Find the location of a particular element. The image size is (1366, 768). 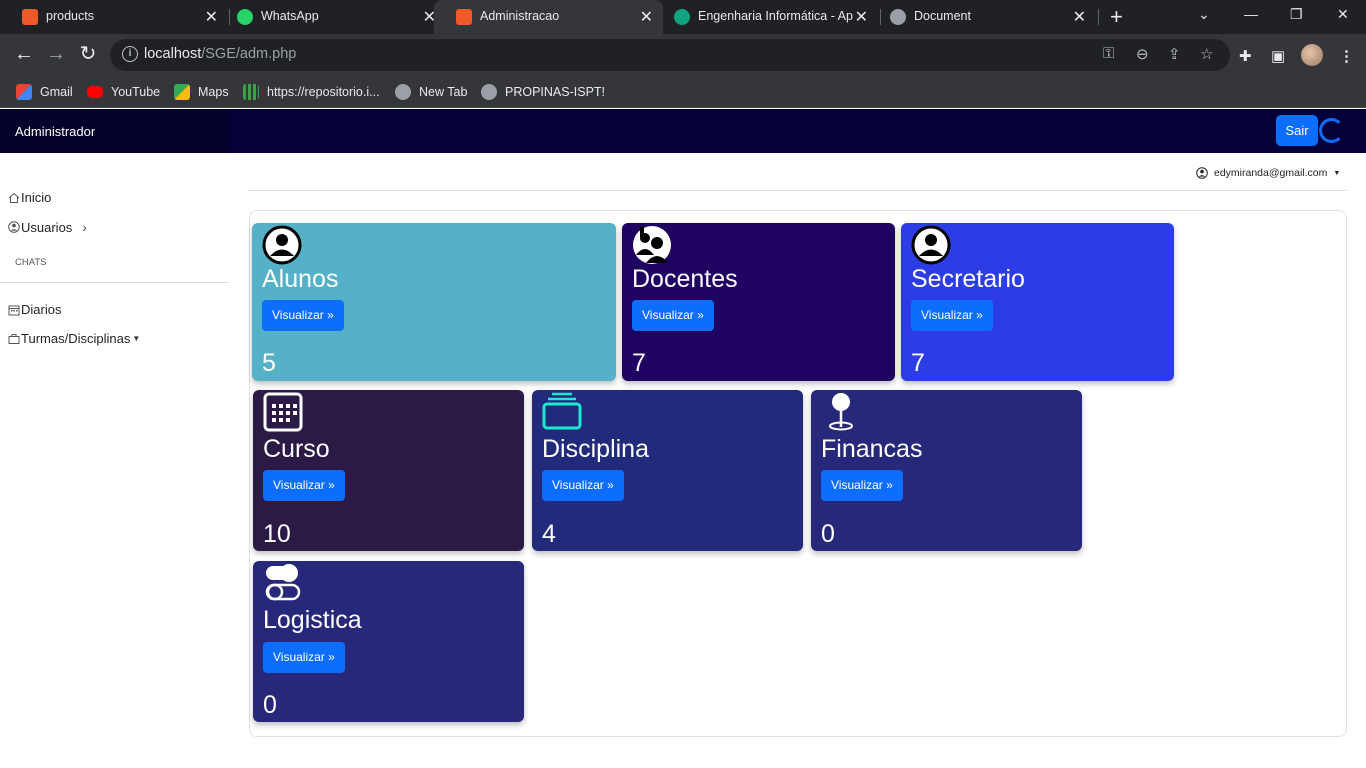

card-secretario: Secretario Visualizar » 7 is located at coordinates (1037, 302).